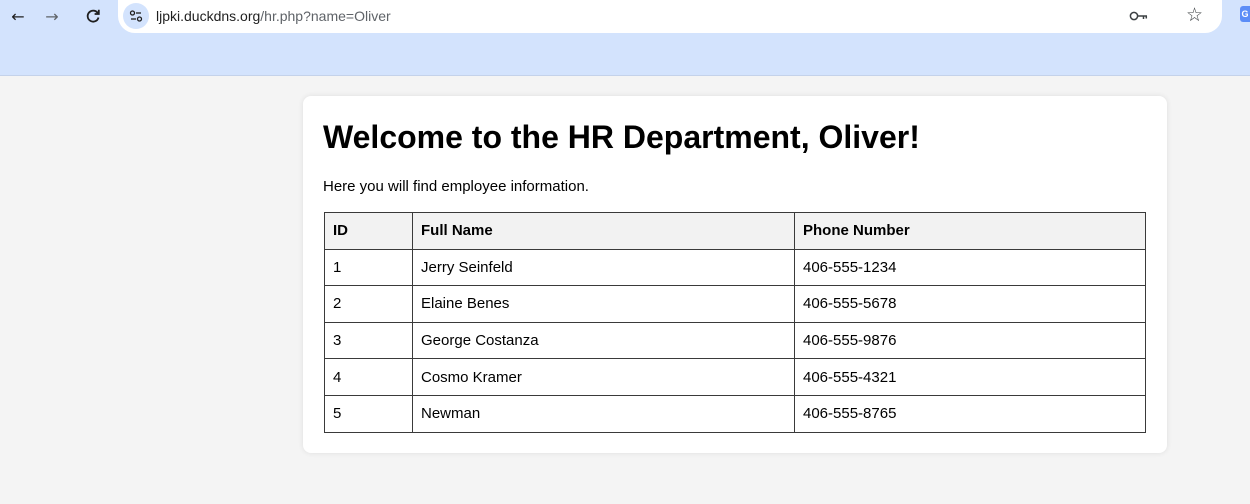 This screenshot has height=504, width=1250. Describe the element at coordinates (603, 304) in the screenshot. I see `cell-full-name: Elaine Benes` at that location.